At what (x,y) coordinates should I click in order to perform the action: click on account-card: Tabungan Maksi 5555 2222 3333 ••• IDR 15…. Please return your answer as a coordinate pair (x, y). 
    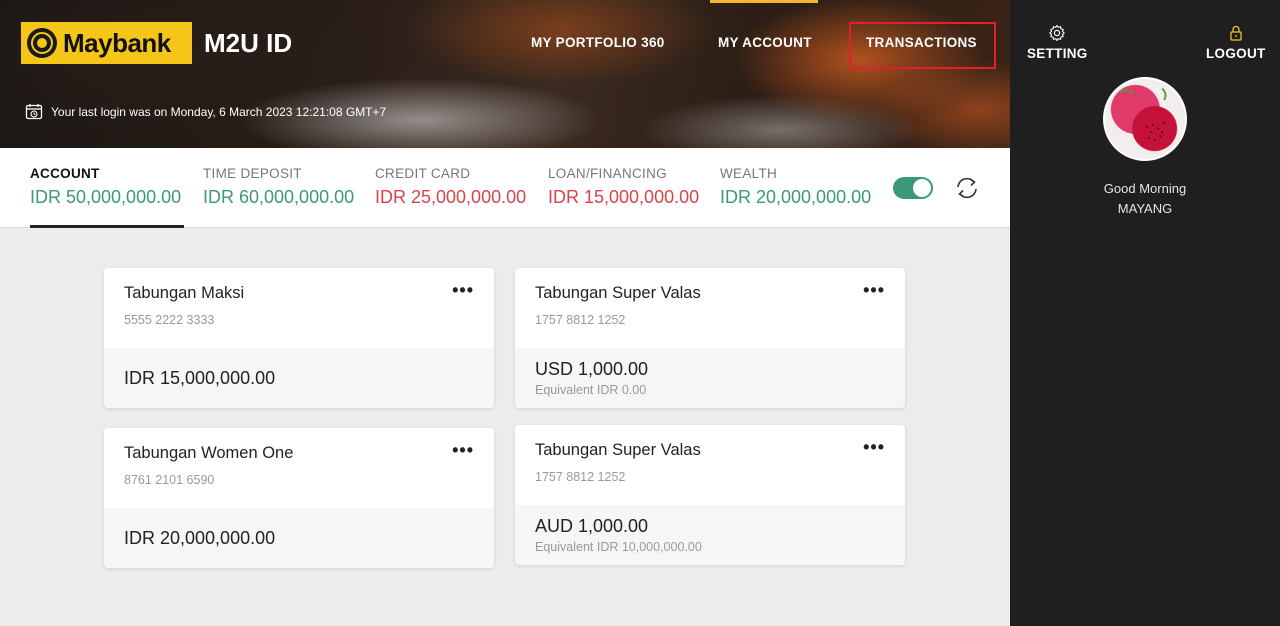
    Looking at the image, I should click on (299, 338).